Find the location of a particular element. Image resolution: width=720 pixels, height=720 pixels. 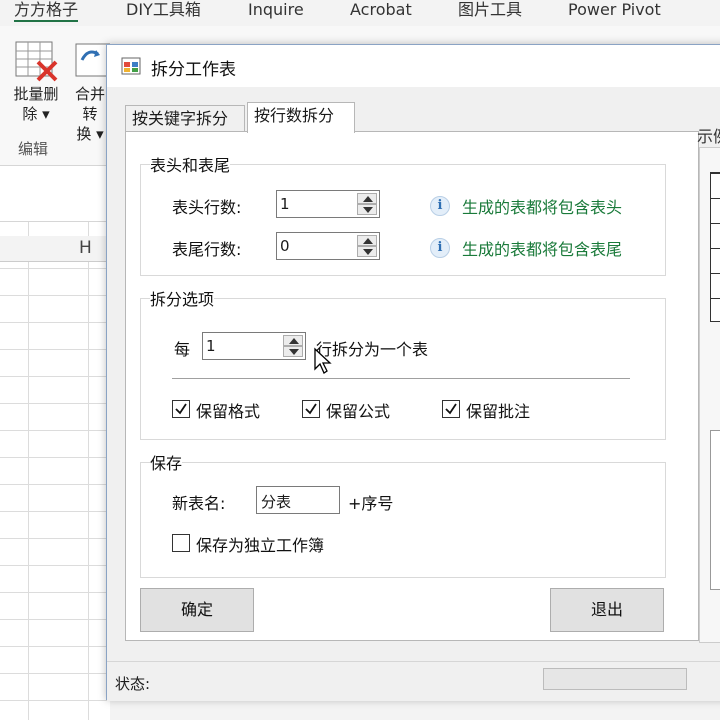

save-separate-workbook-label: 保存为独立工作簿 is located at coordinates (260, 544).